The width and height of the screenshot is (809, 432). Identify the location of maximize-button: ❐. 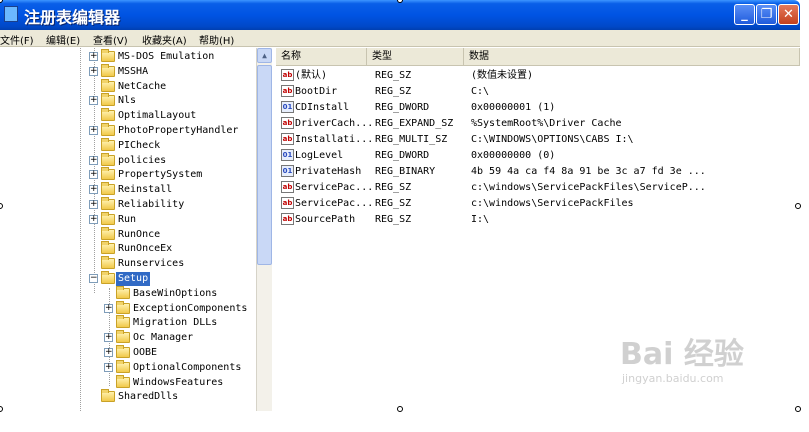
(766, 14).